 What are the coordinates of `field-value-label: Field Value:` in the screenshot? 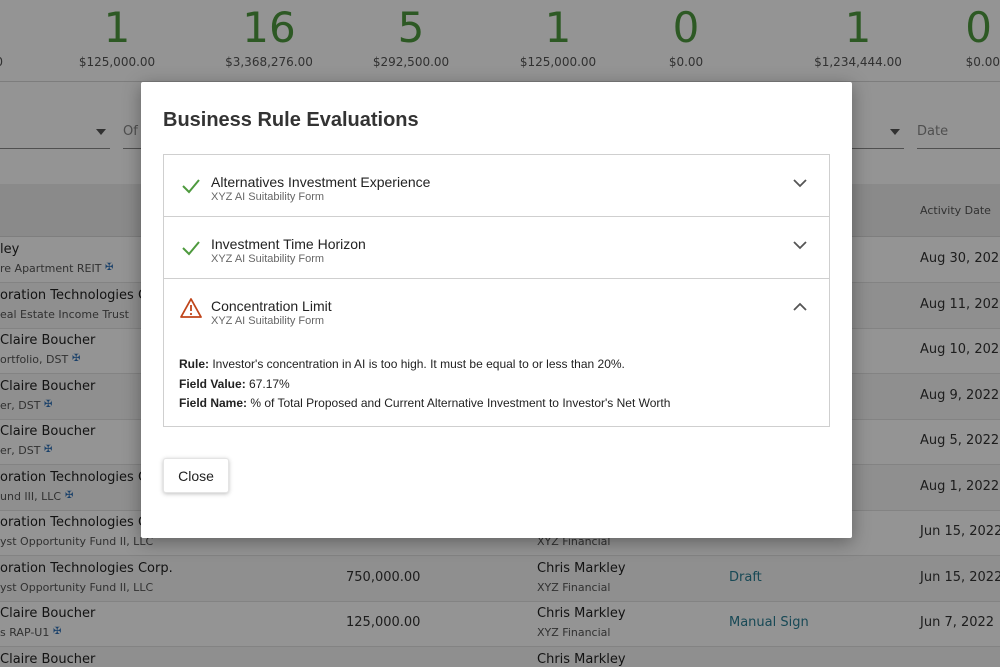 It's located at (212, 384).